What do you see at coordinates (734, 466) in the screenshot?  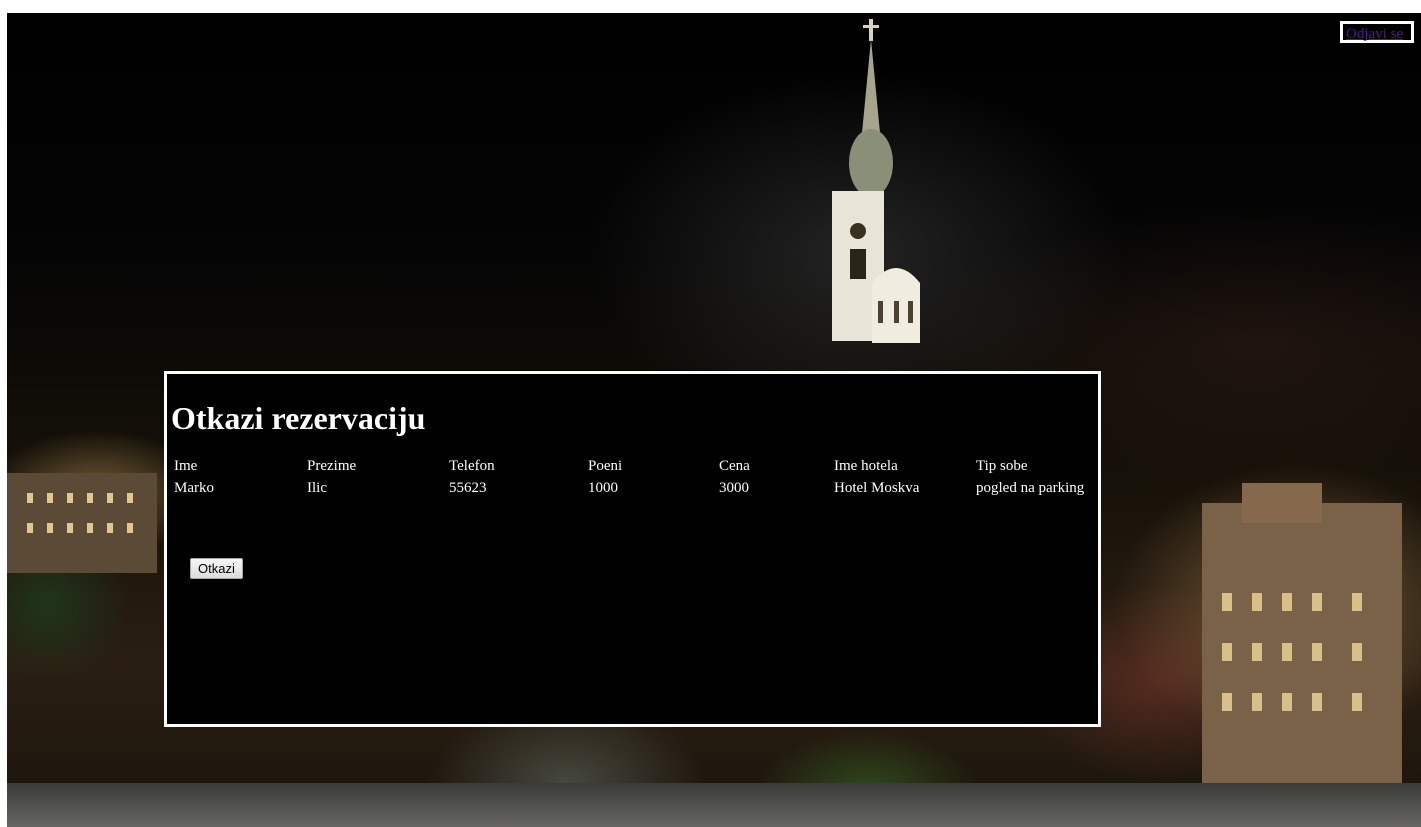 I see `column-header: Cena` at bounding box center [734, 466].